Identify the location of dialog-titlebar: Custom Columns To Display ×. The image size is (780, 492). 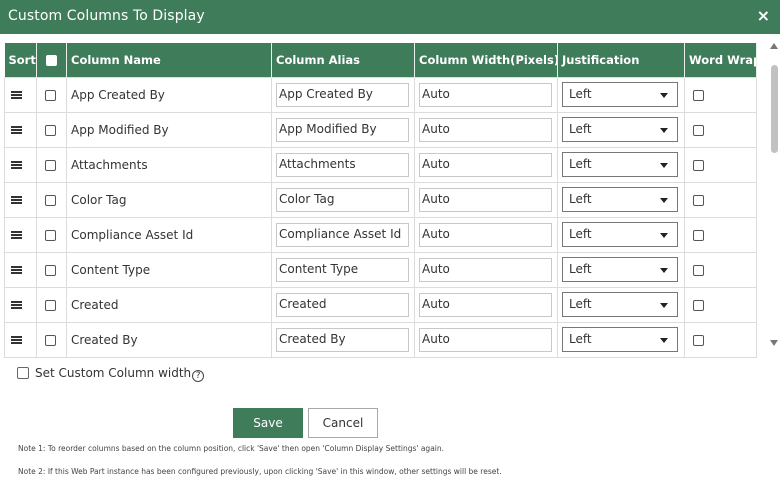
(390, 17).